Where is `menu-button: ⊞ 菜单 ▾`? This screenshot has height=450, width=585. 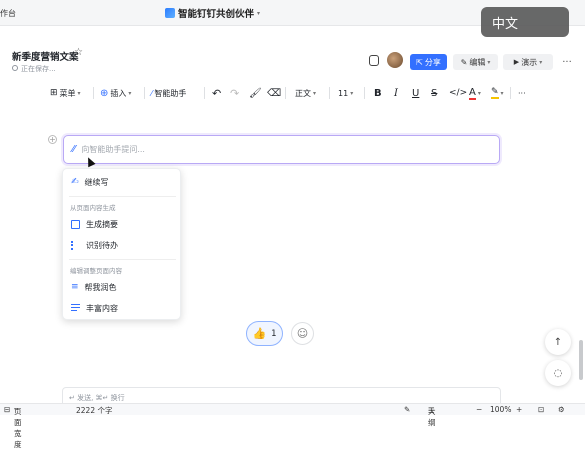
menu-button: ⊞ 菜单 ▾ is located at coordinates (65, 93).